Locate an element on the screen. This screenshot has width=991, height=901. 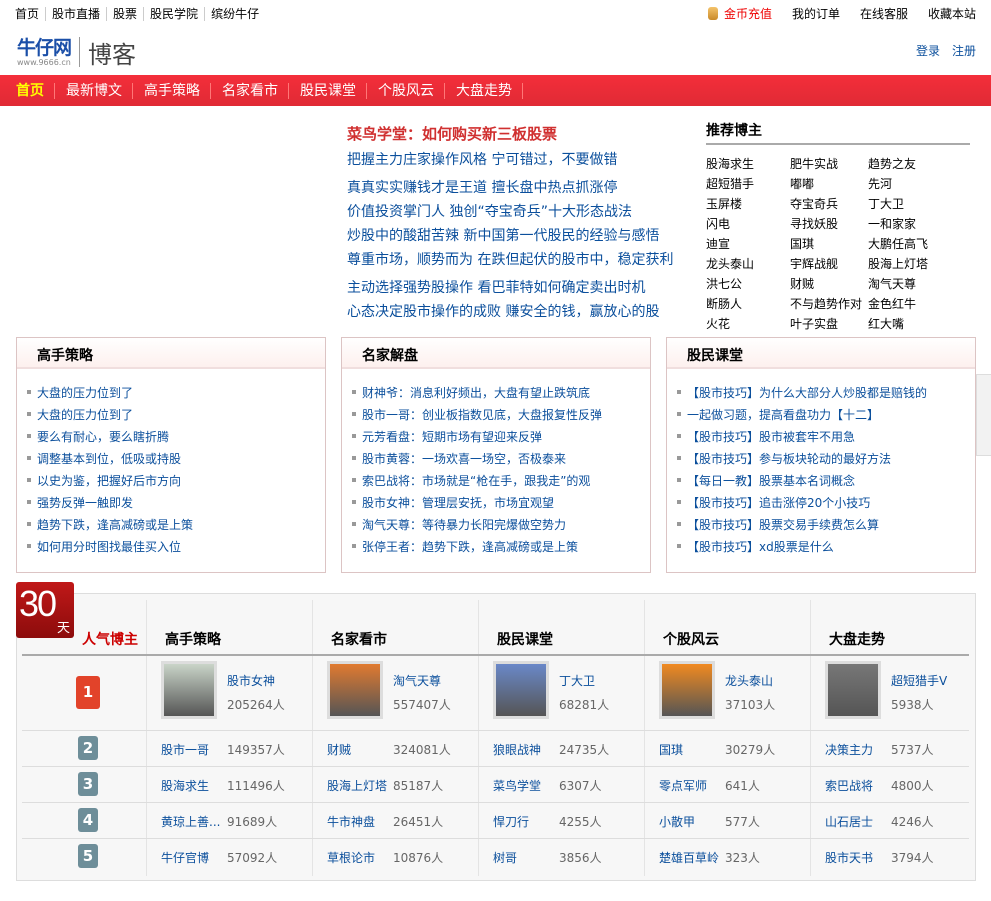
blogger-link: 大鹏任高飞 is located at coordinates (918, 244).